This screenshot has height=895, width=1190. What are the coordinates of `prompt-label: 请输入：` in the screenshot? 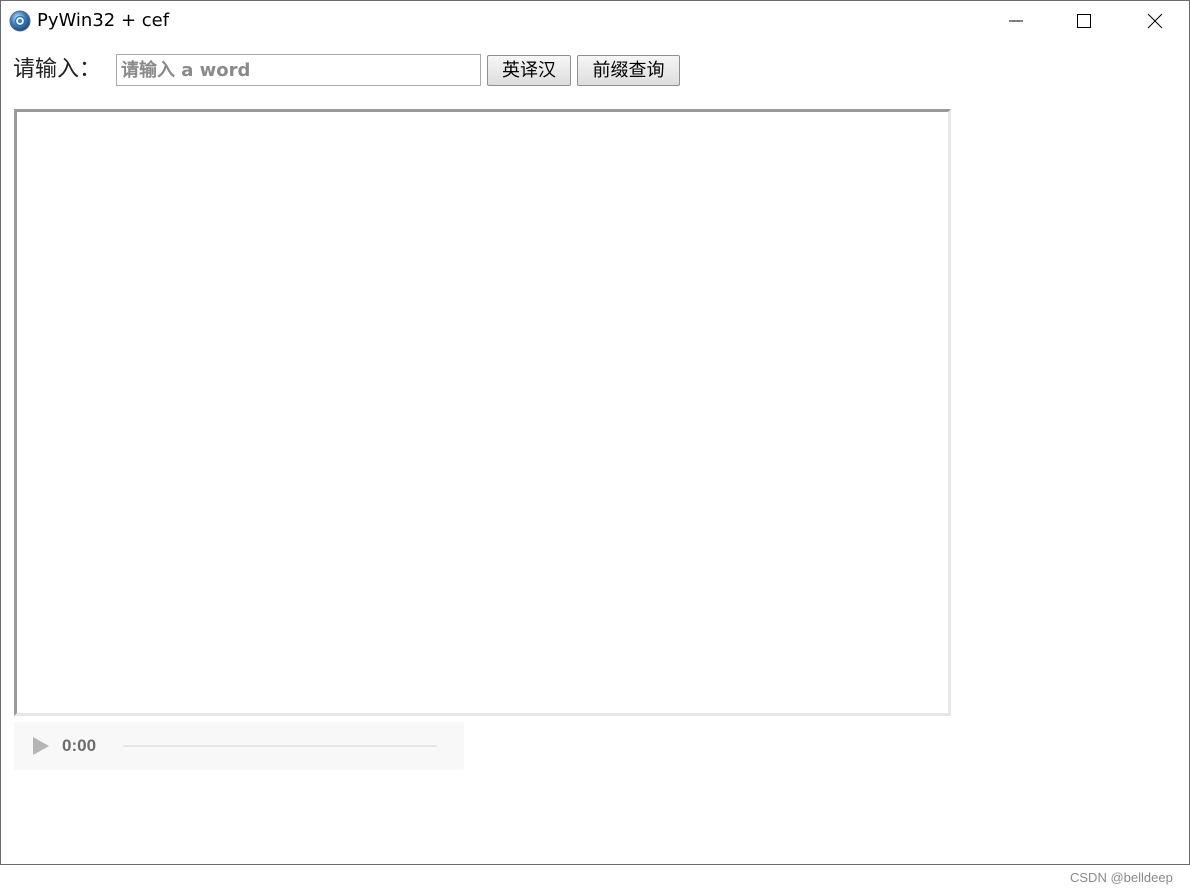 It's located at (57, 69).